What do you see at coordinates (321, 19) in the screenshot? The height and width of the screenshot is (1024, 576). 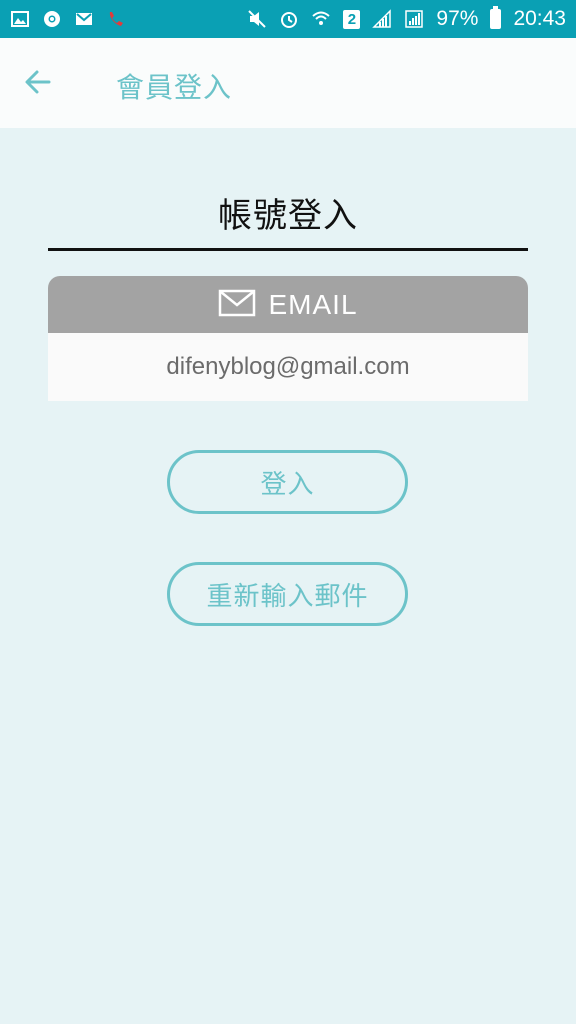 I see `wifi-icon` at bounding box center [321, 19].